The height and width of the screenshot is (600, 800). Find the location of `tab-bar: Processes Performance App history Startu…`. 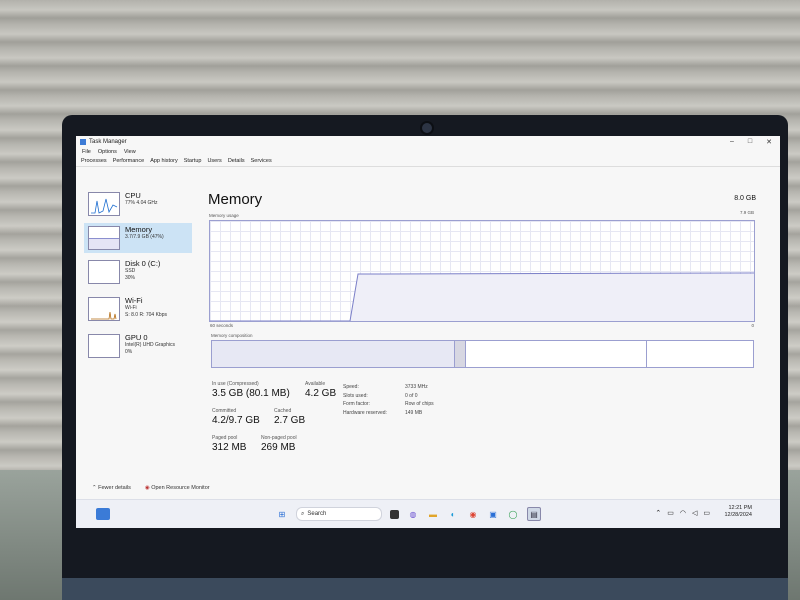

tab-bar: Processes Performance App history Startu… is located at coordinates (428, 161).